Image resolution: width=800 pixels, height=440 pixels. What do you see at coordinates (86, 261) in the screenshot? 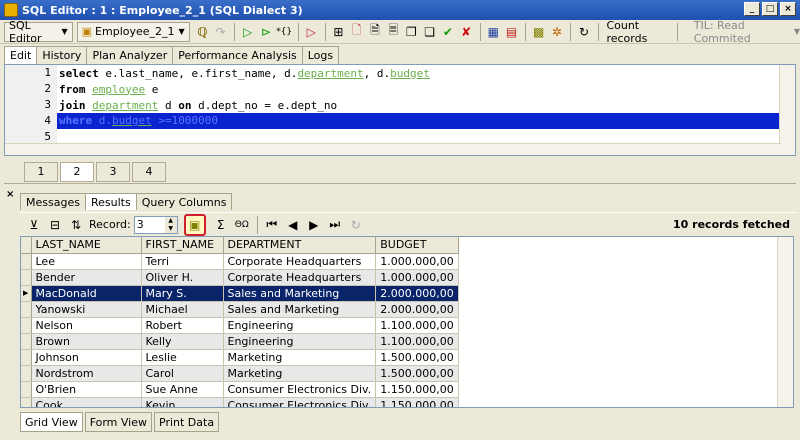
I see `table-cell: Lee` at bounding box center [86, 261].